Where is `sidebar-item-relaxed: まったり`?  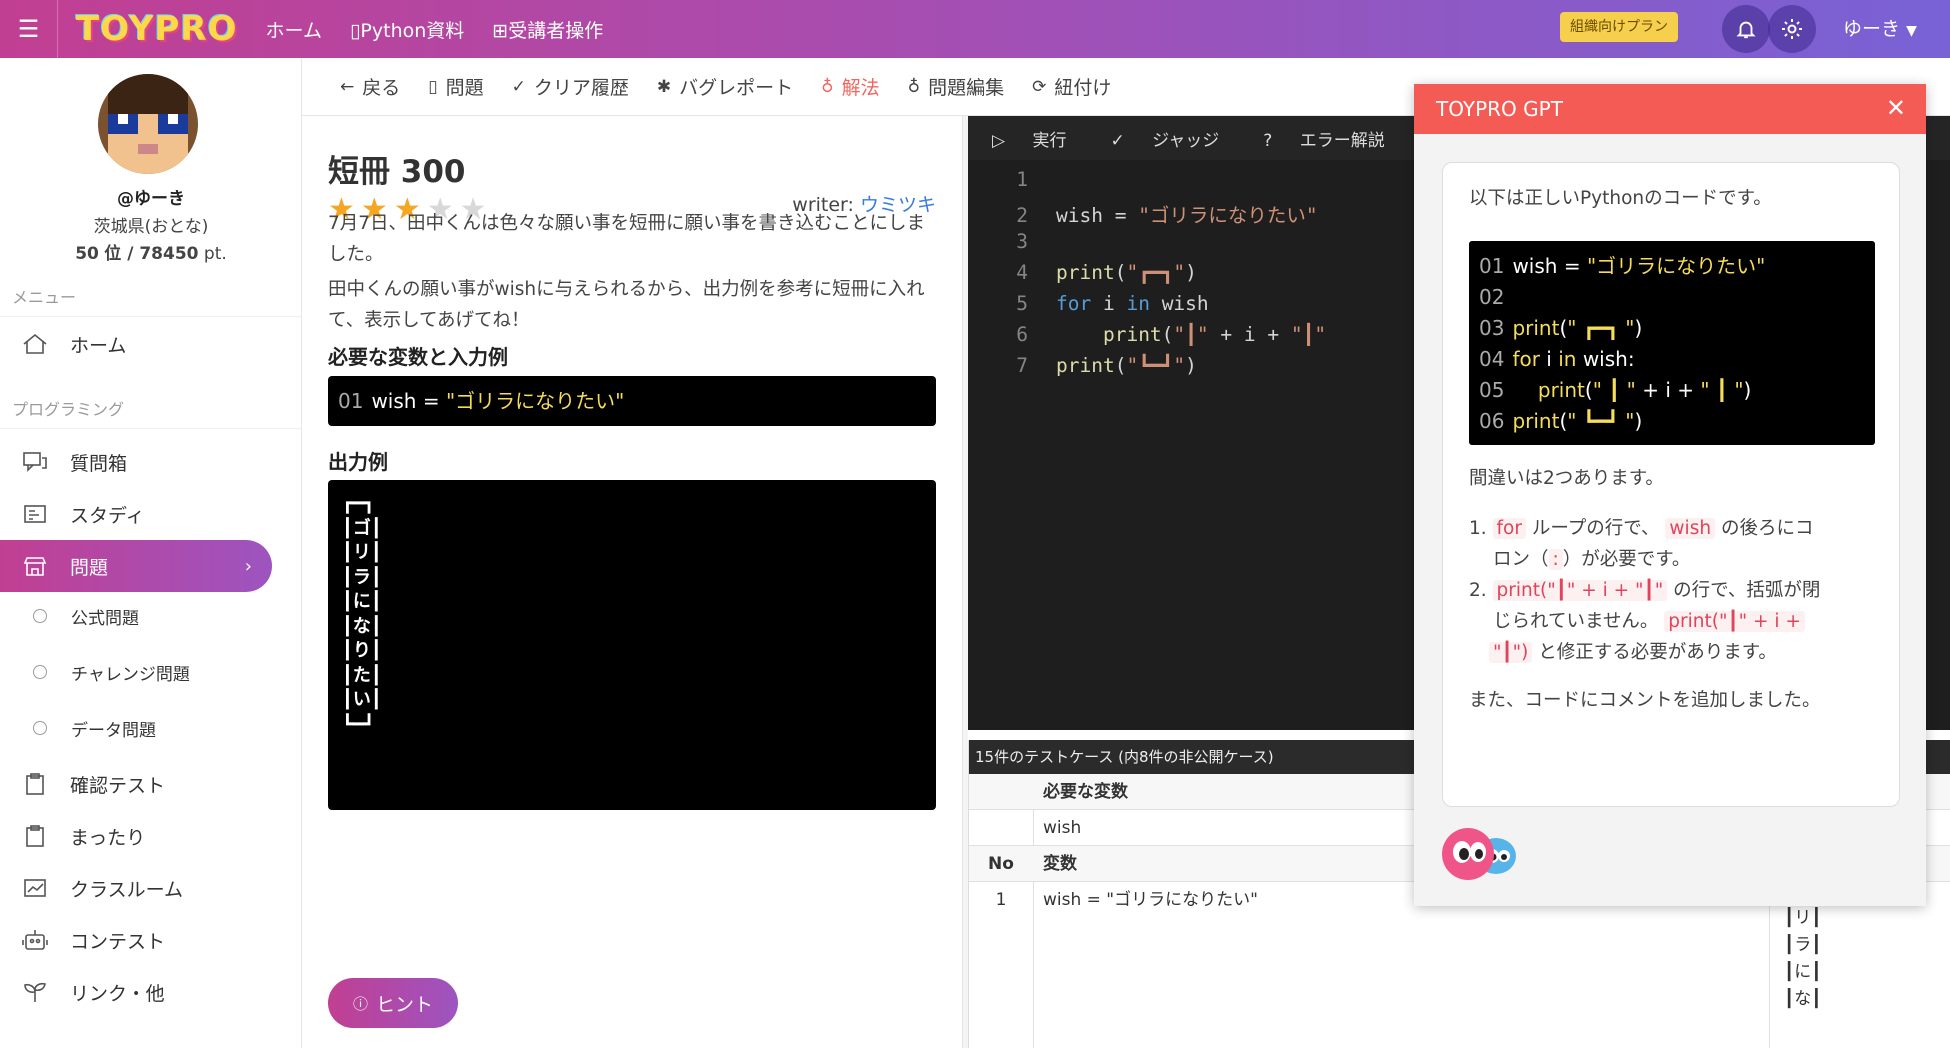 sidebar-item-relaxed: まったり is located at coordinates (136, 836).